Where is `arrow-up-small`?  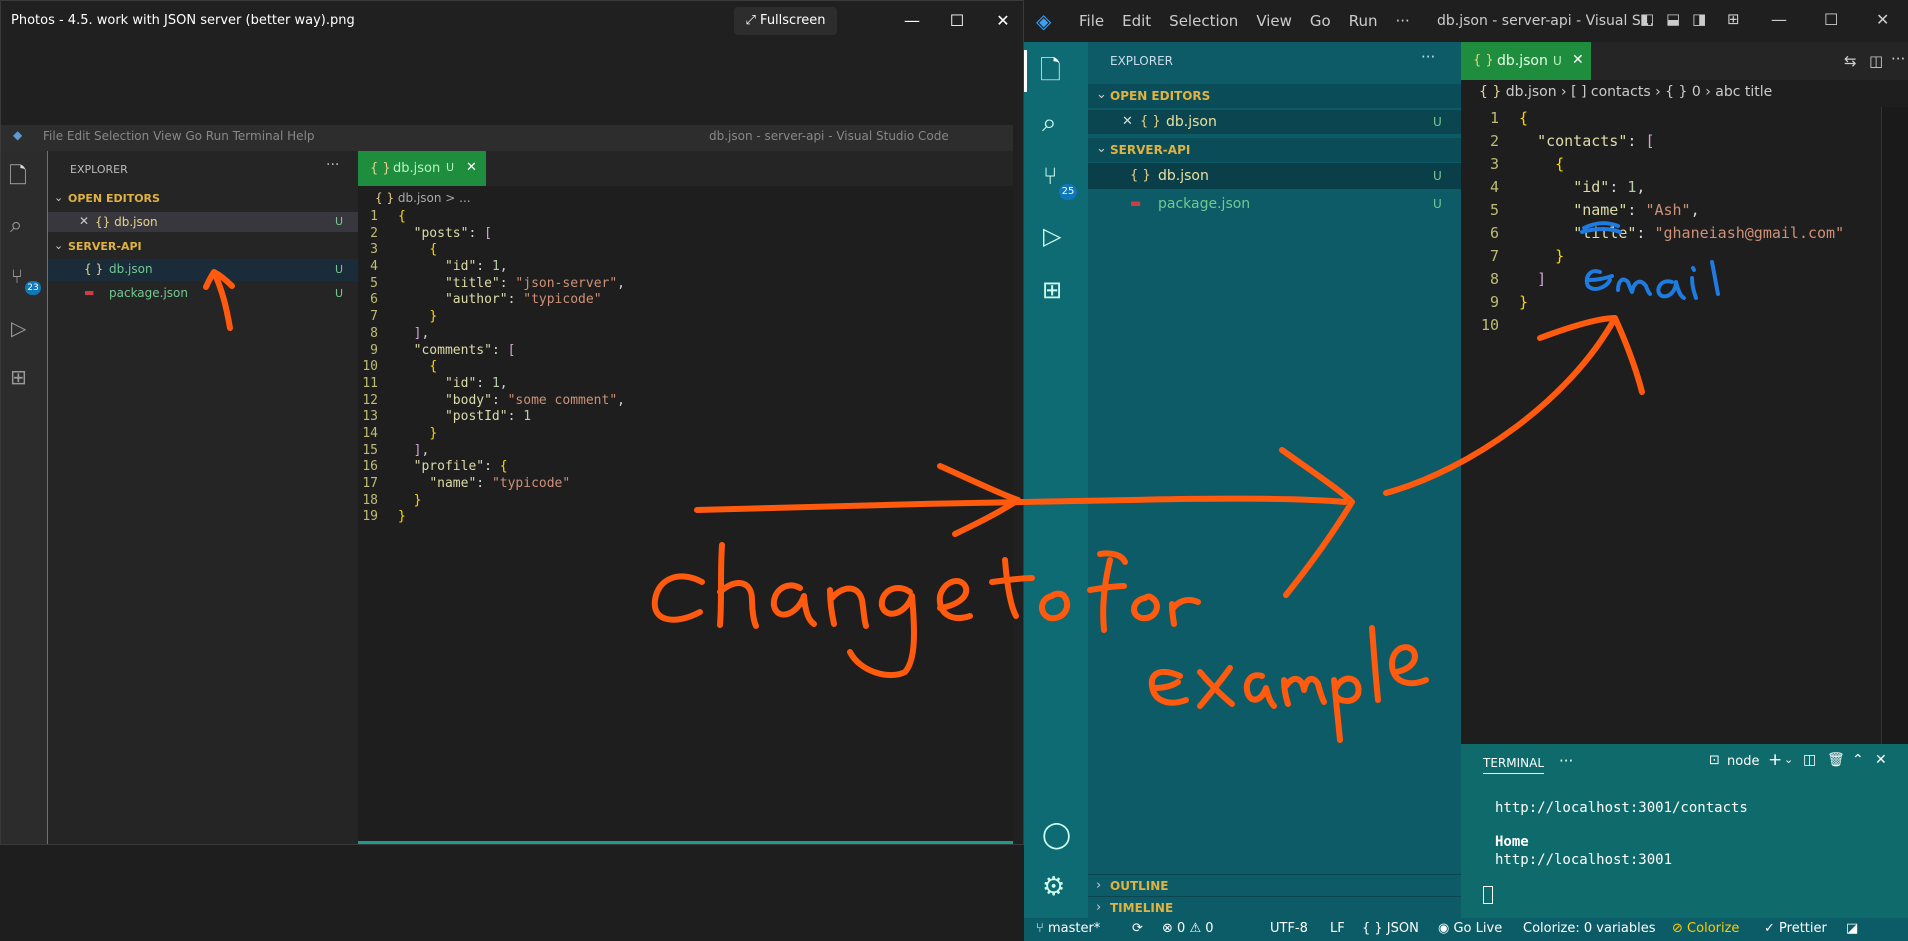 arrow-up-small is located at coordinates (219, 300).